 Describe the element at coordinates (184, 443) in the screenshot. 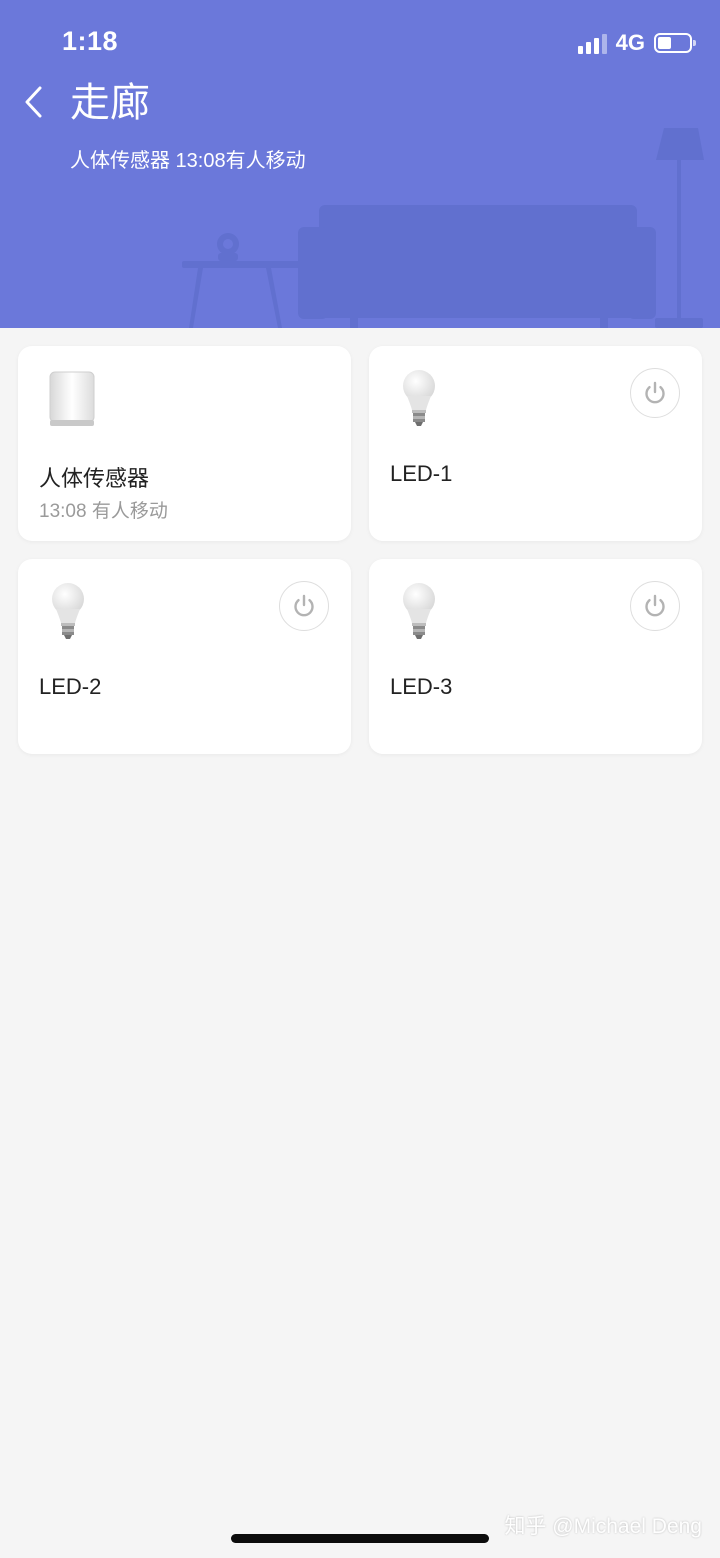

I see `device-card-motion-sensor: 人体传感器 13:08 有人移动` at that location.